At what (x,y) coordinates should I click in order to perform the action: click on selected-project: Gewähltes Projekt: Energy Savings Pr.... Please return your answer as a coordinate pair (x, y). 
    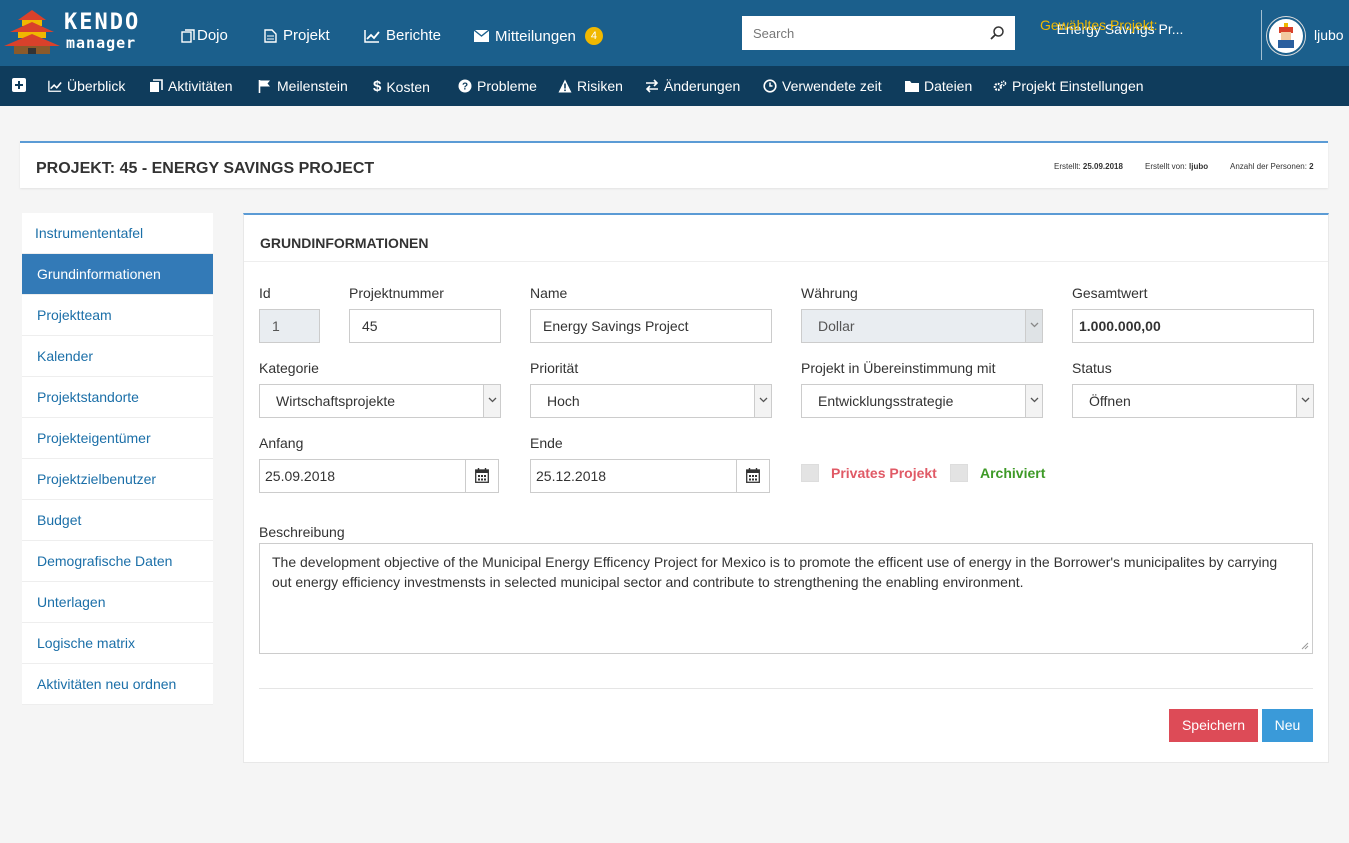
    Looking at the image, I should click on (1120, 27).